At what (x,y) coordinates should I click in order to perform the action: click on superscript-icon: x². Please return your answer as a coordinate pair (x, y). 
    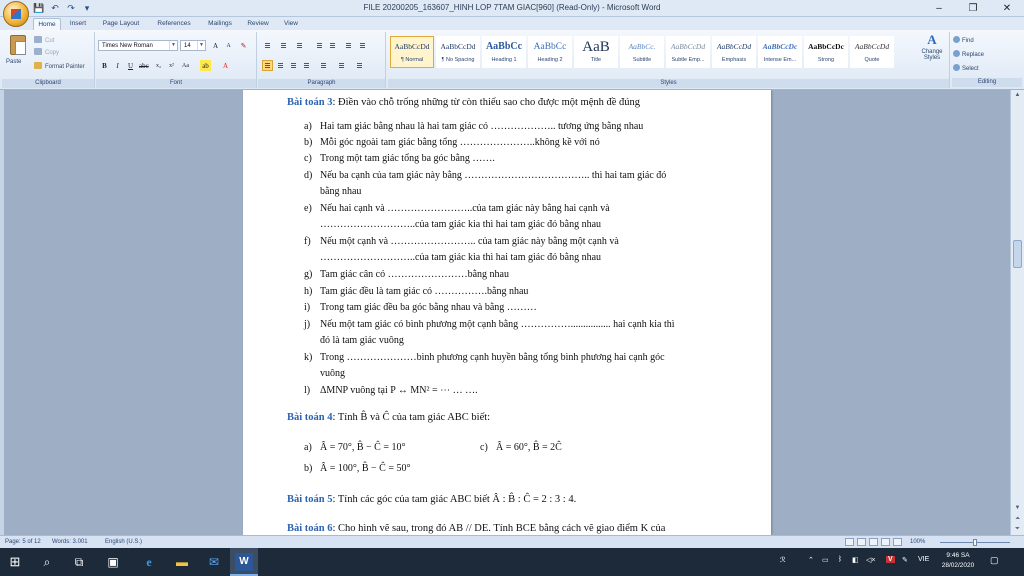
    Looking at the image, I should click on (171, 65).